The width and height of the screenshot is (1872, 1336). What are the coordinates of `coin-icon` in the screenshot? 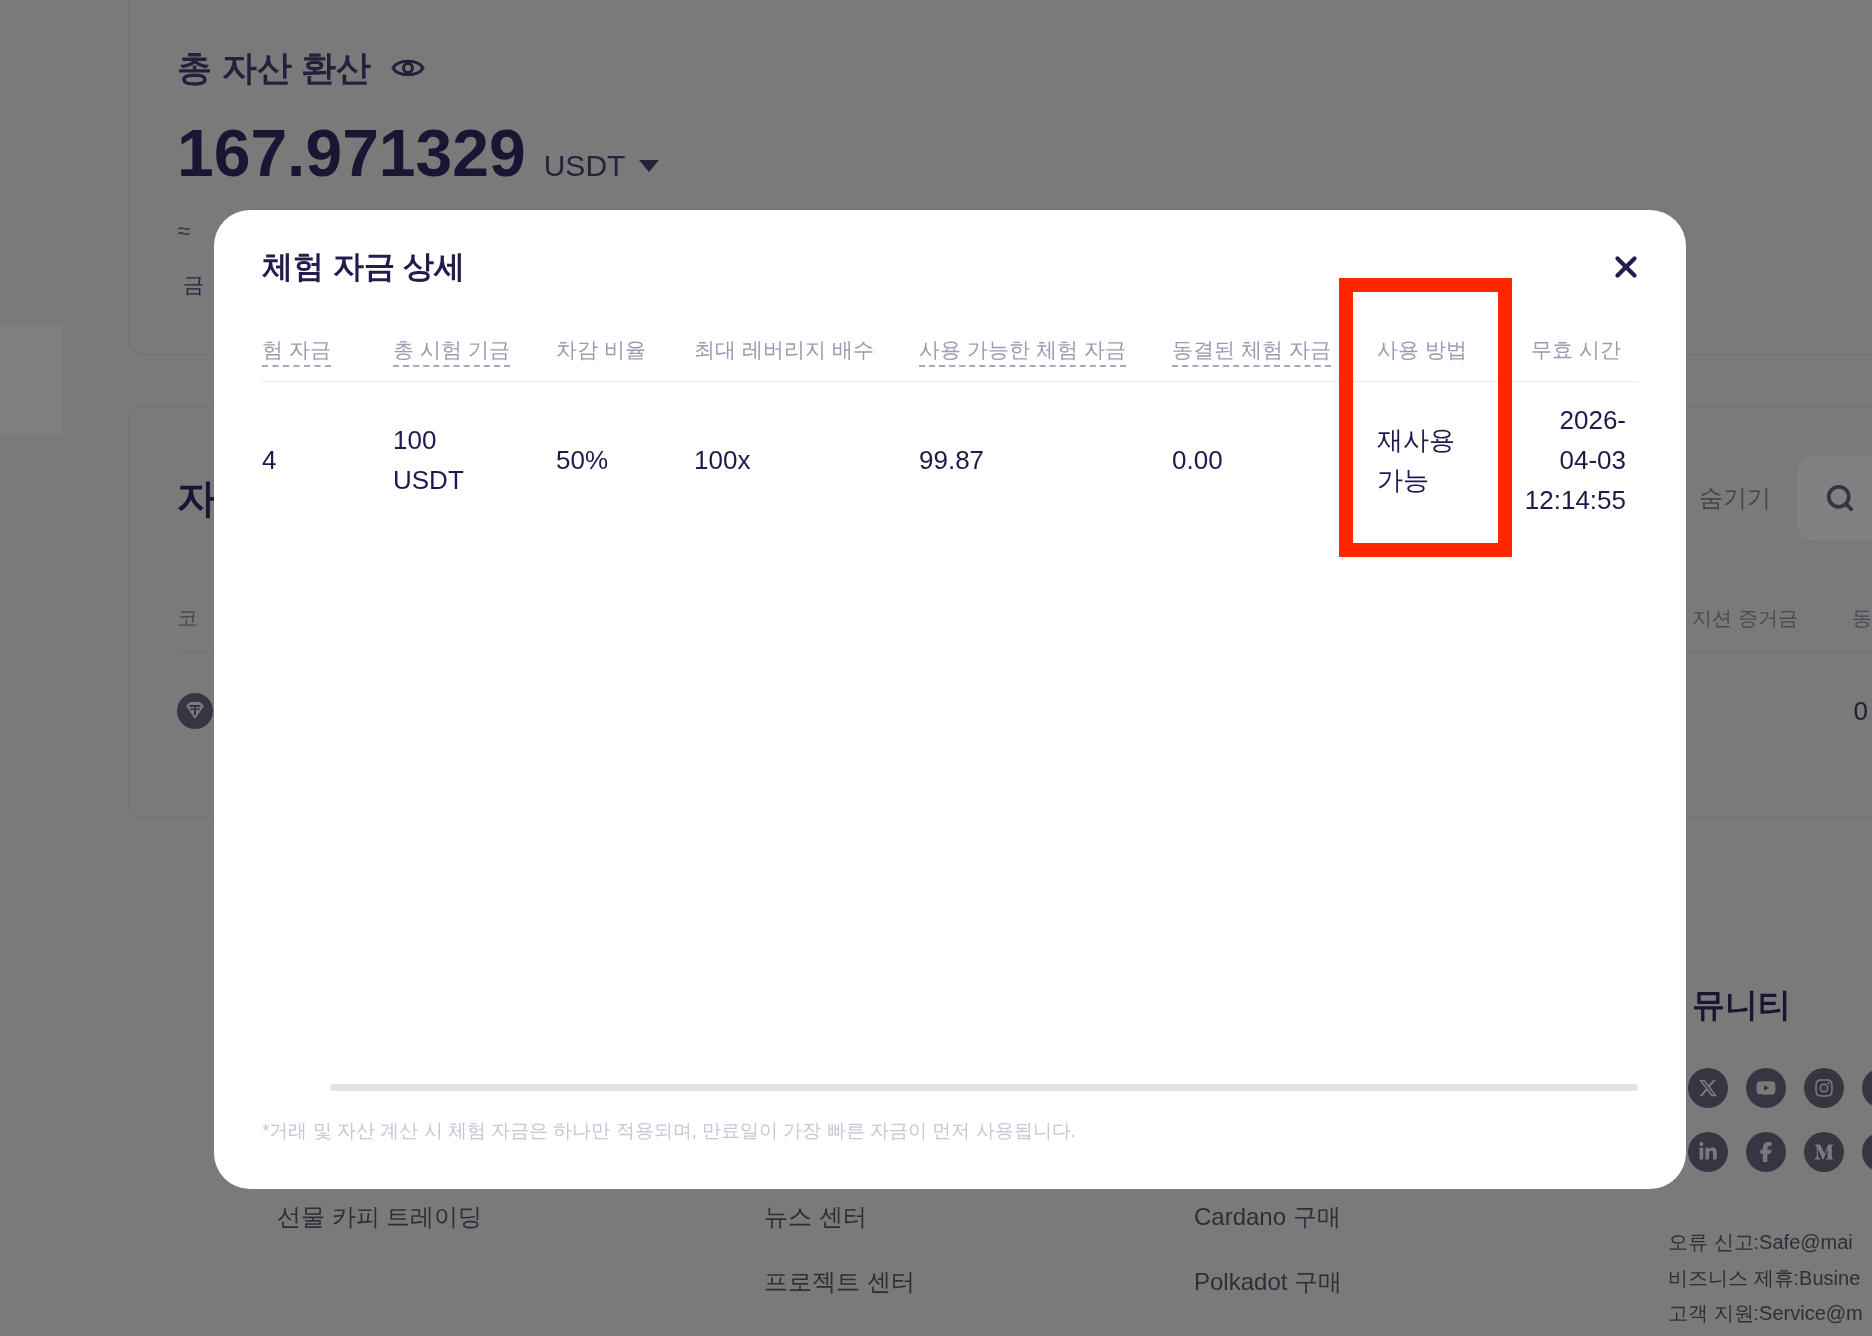 It's located at (195, 711).